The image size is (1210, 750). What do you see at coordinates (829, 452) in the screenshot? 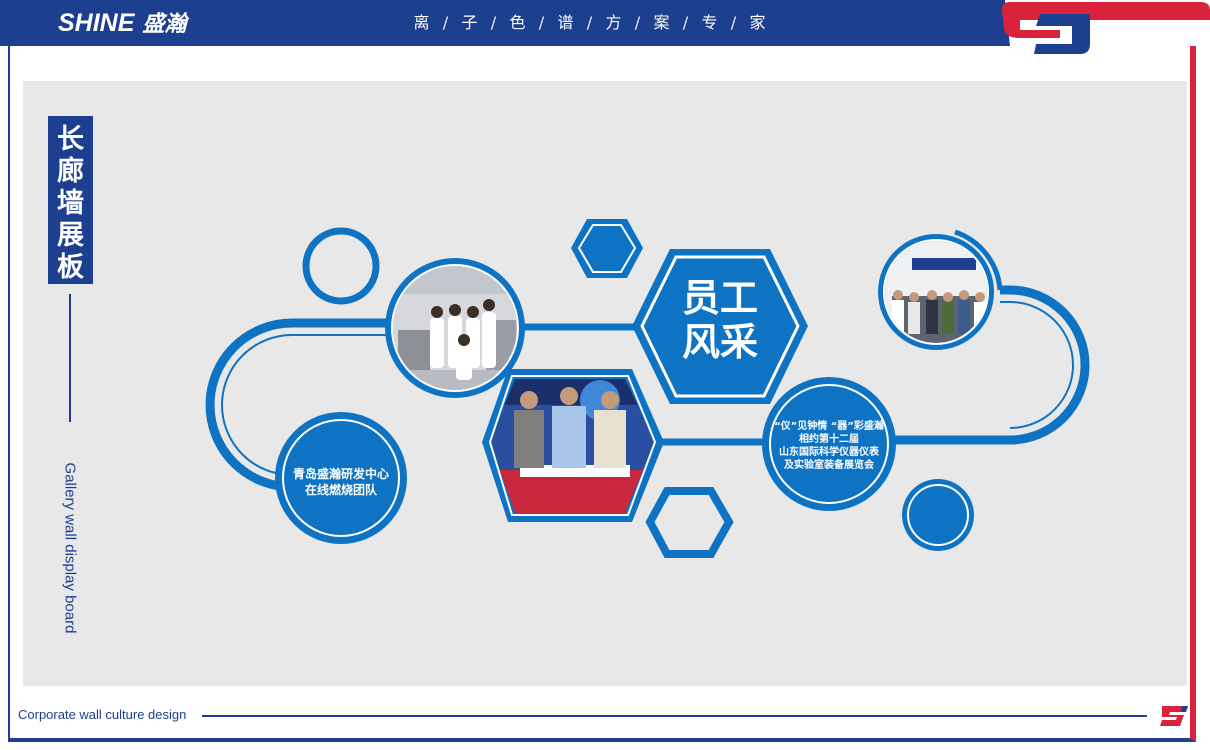
I see `caption-right-line3: 山东国际科学仪器仪表` at bounding box center [829, 452].